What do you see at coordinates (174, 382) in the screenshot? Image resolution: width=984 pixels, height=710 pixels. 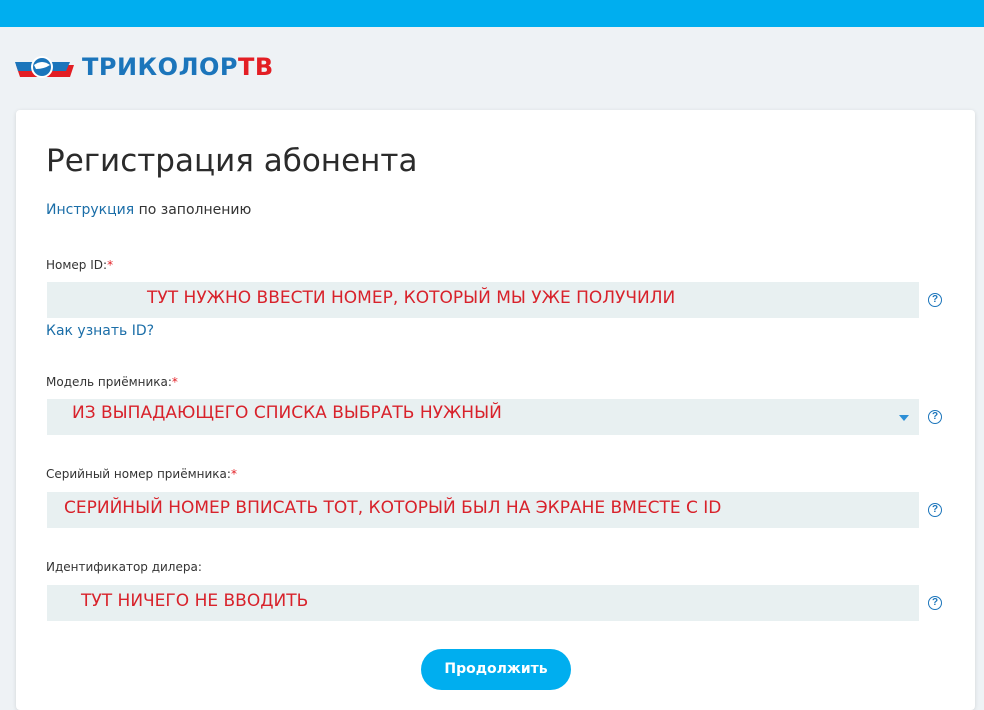 I see `model-required-mark: *` at bounding box center [174, 382].